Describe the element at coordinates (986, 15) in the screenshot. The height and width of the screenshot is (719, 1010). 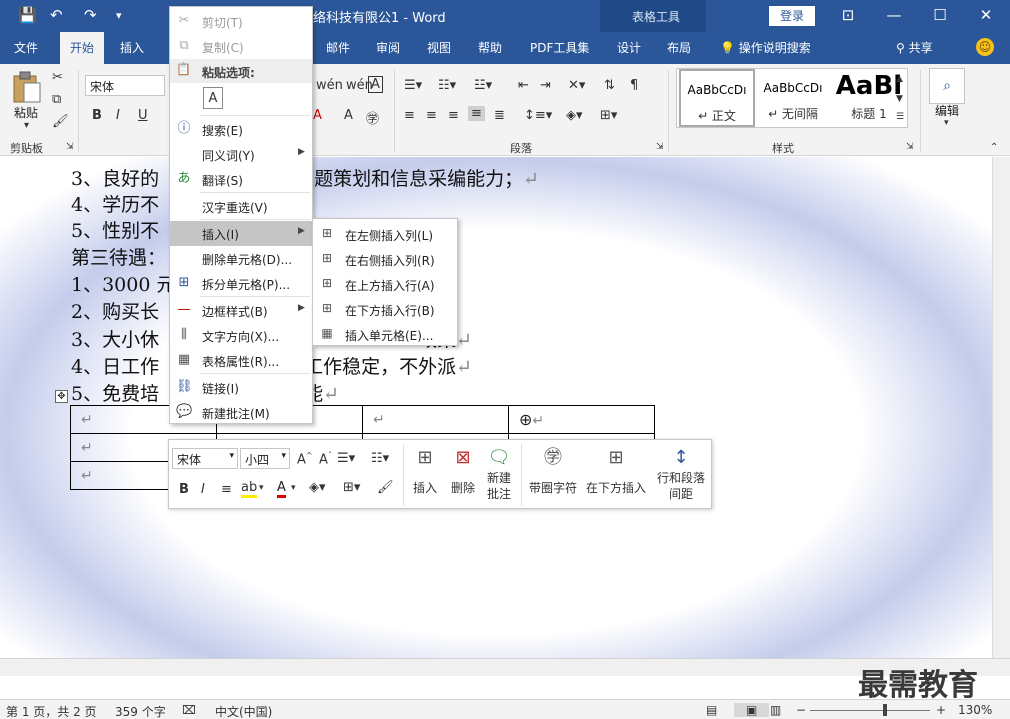
I see `close-icon: ✕` at that location.